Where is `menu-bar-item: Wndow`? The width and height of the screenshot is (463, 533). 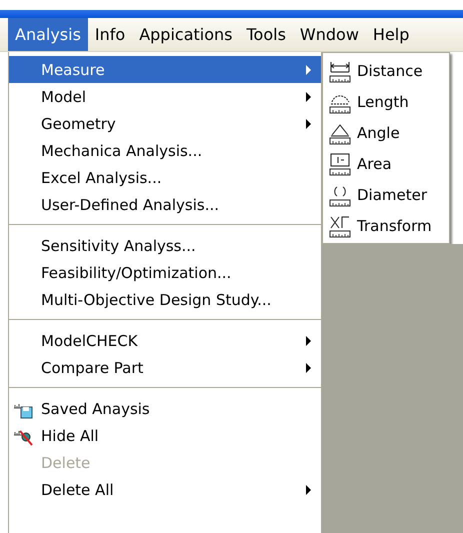 menu-bar-item: Wndow is located at coordinates (329, 34).